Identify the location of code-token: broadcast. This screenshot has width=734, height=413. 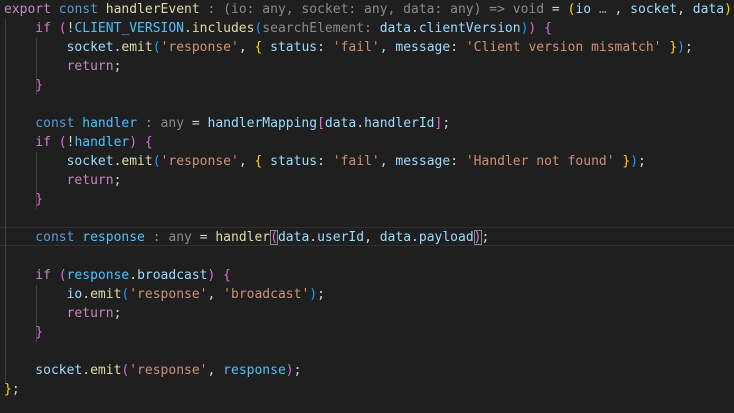
(172, 275).